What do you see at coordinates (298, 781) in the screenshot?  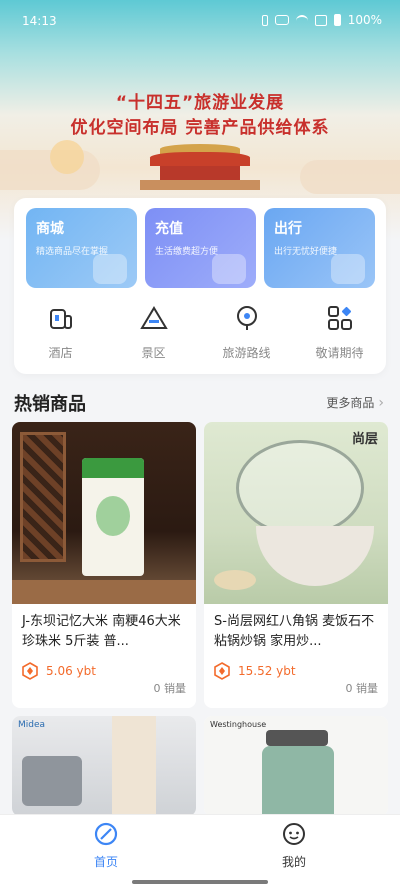 I see `kettle-body` at bounding box center [298, 781].